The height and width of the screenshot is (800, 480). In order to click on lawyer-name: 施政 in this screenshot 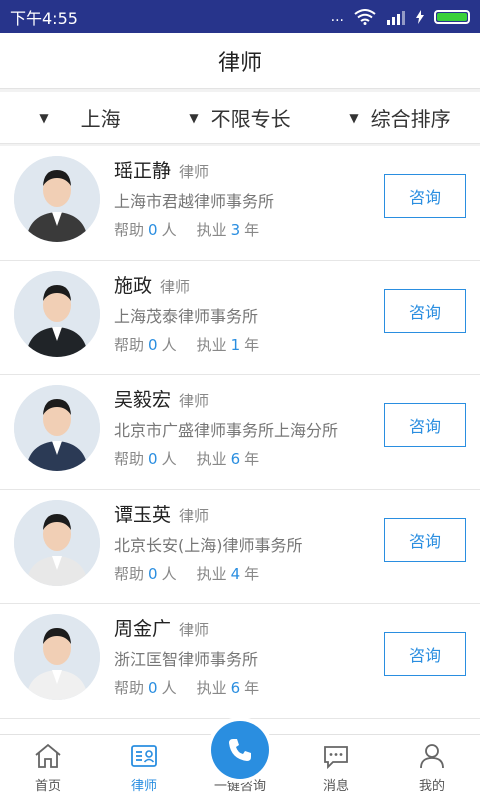, I will do `click(133, 285)`.